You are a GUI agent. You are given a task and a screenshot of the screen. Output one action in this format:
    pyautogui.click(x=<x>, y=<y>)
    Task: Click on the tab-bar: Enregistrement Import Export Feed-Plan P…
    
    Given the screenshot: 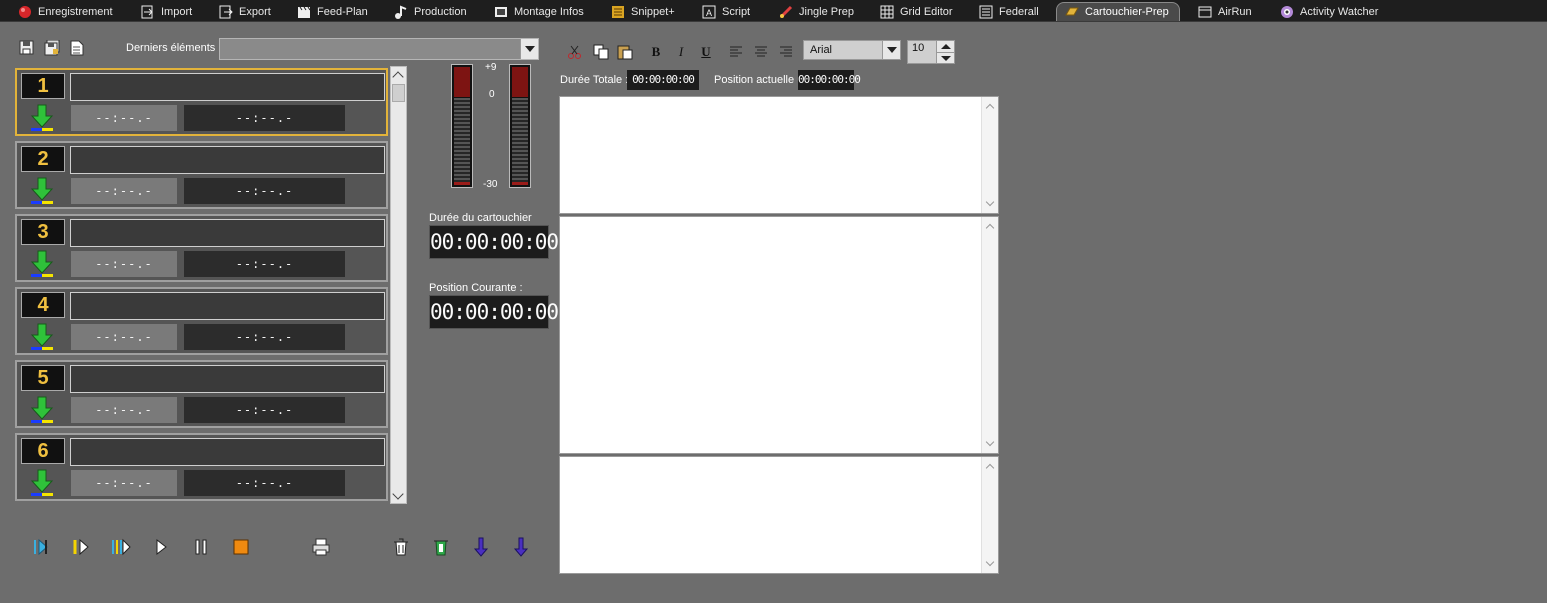 What is the action you would take?
    pyautogui.click(x=773, y=11)
    